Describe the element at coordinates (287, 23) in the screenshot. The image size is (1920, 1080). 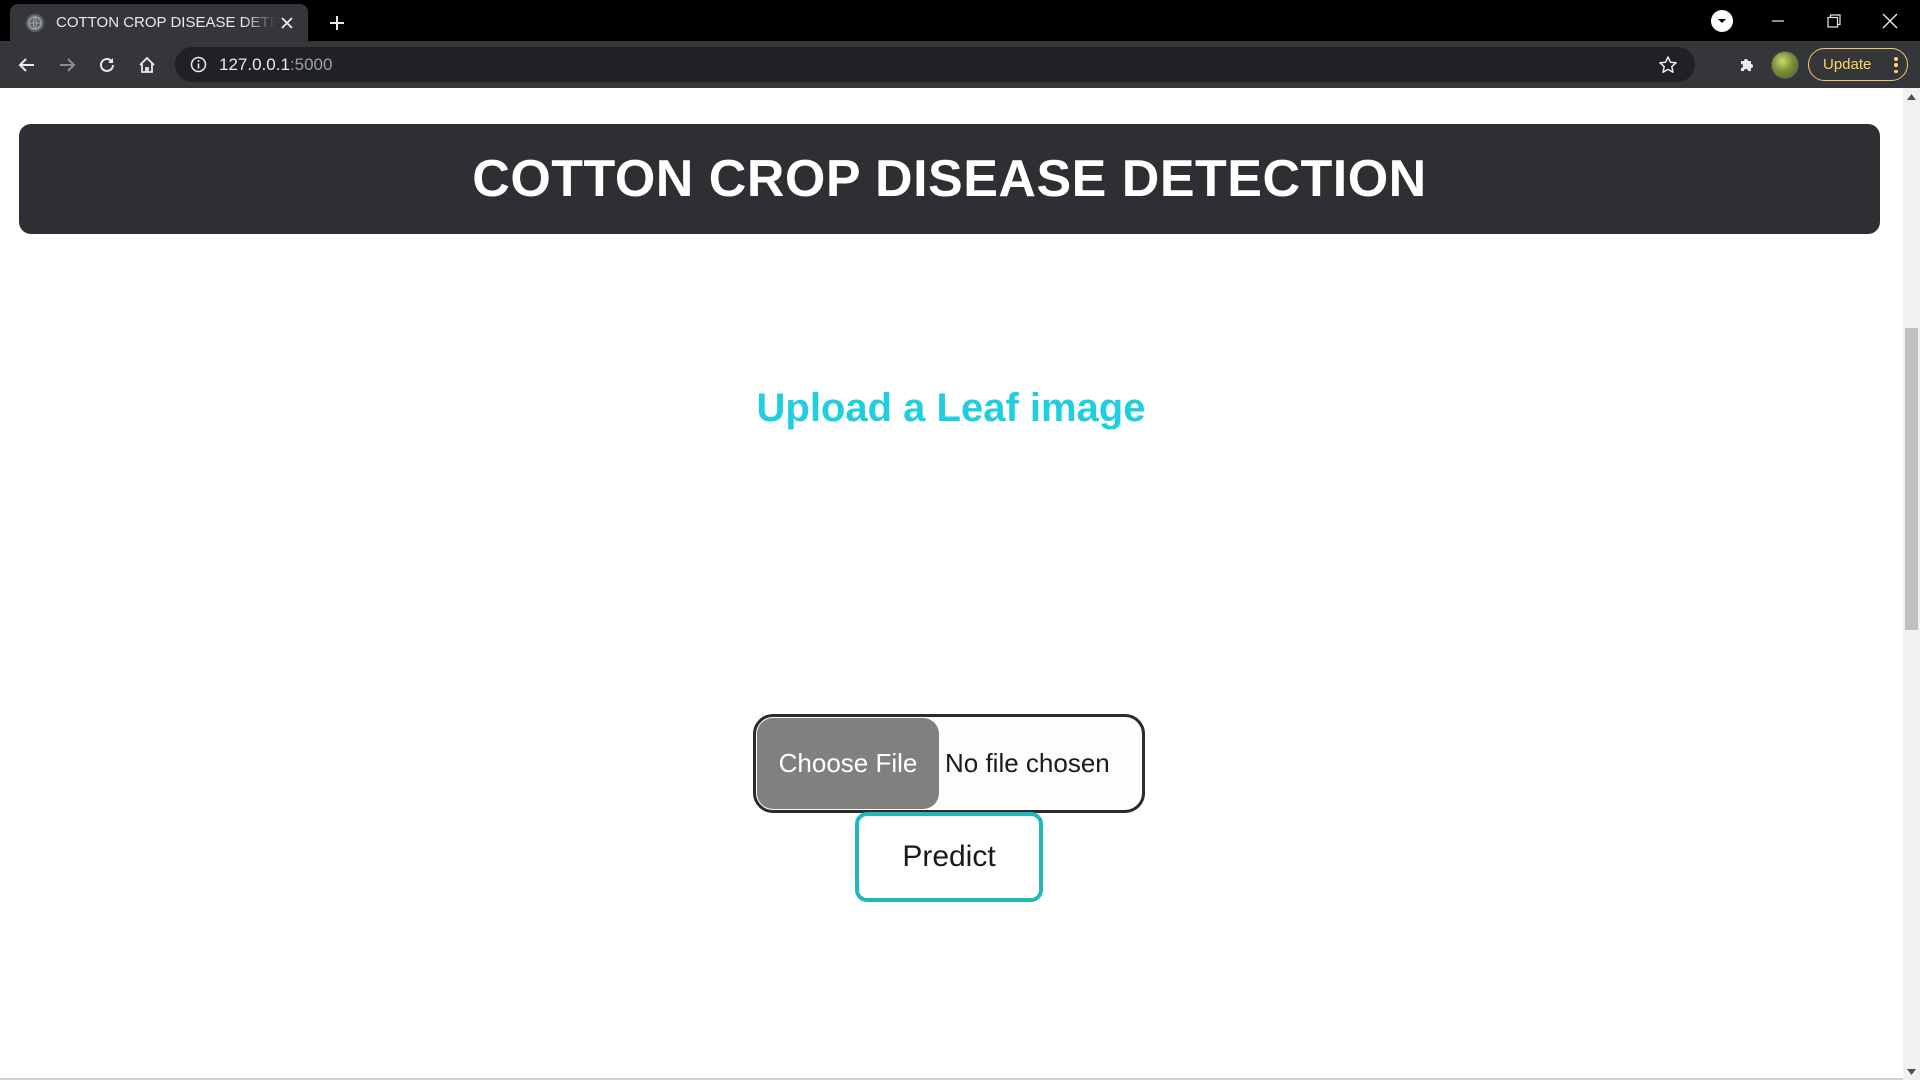
I see `close-tab-icon` at that location.